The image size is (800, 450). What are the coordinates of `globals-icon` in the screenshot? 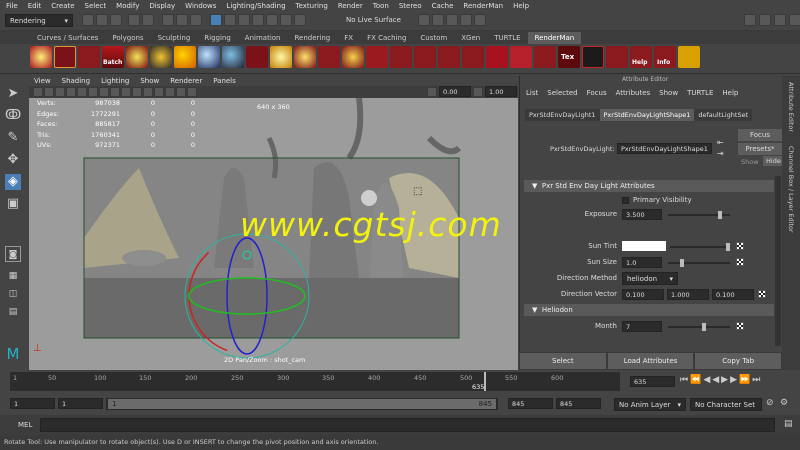 It's located at (161, 57).